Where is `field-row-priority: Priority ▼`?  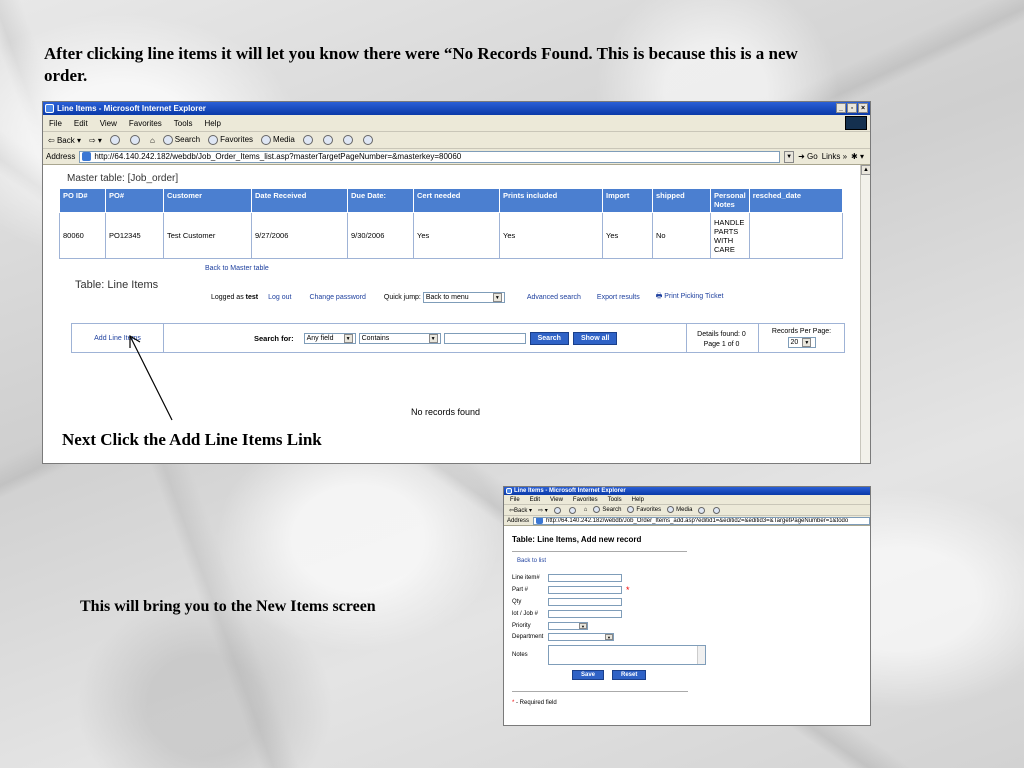 field-row-priority: Priority ▼ is located at coordinates (550, 626).